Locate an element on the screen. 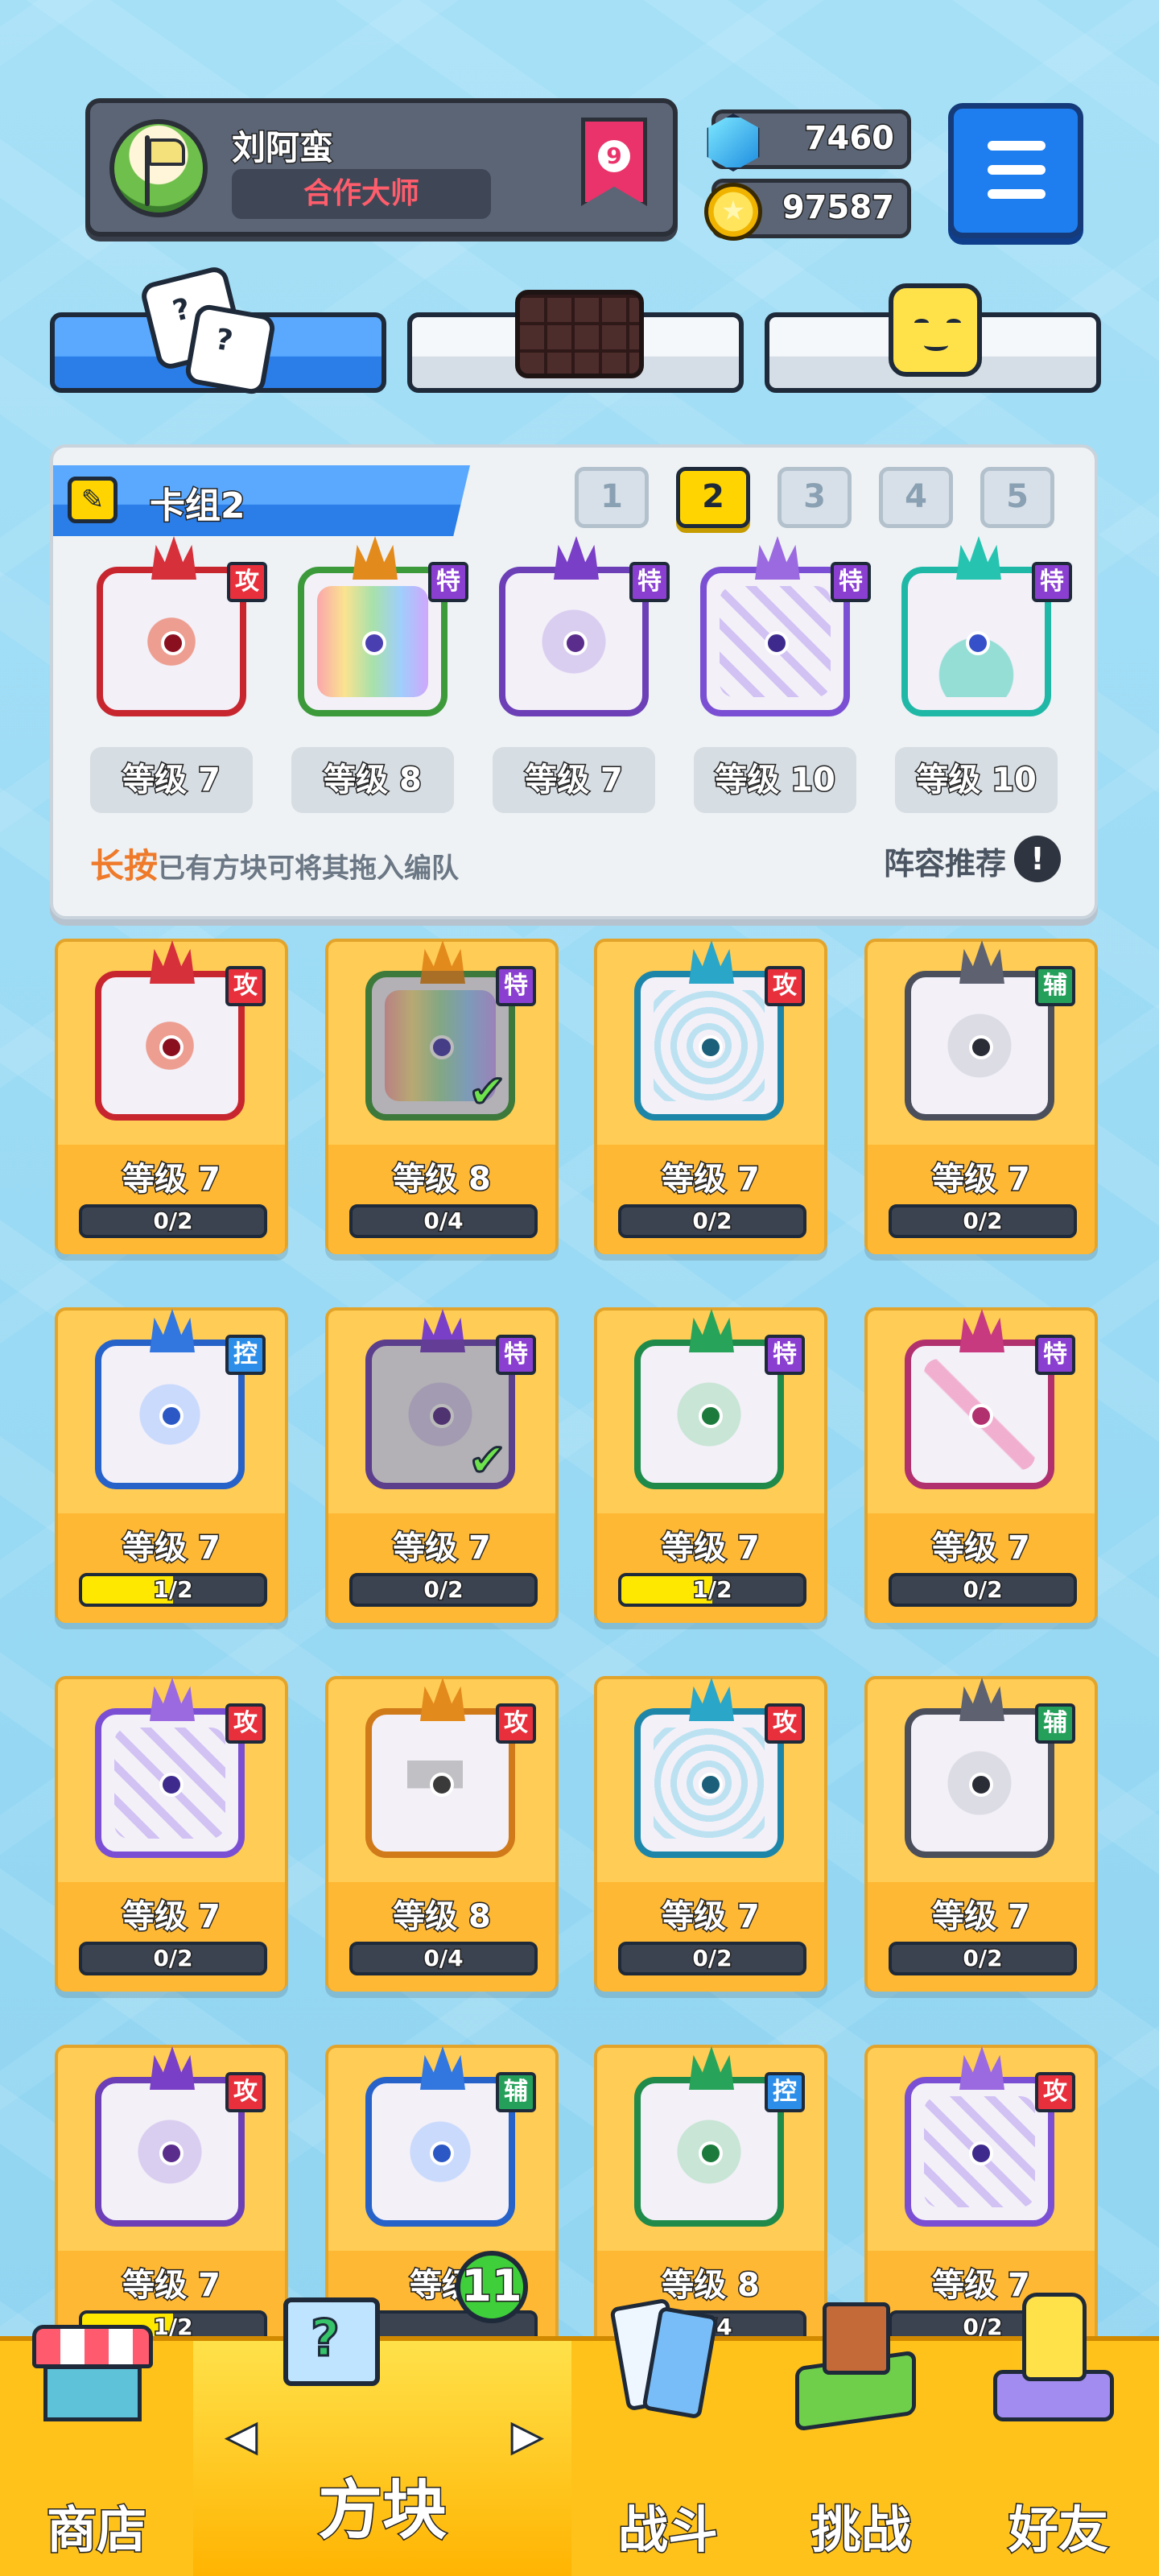 This screenshot has width=1159, height=2576. nav-shop: 商店 is located at coordinates (96, 2450).